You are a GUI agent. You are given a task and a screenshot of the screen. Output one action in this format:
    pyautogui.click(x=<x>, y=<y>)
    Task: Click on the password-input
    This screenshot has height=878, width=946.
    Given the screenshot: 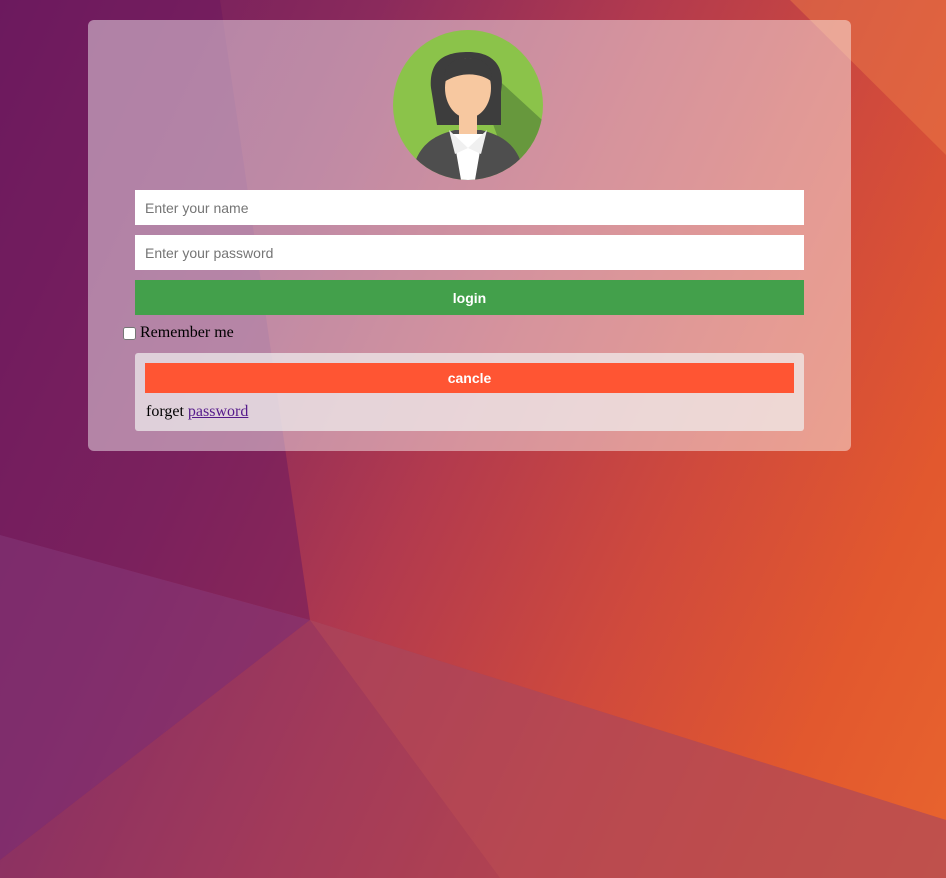 What is the action you would take?
    pyautogui.click(x=469, y=252)
    